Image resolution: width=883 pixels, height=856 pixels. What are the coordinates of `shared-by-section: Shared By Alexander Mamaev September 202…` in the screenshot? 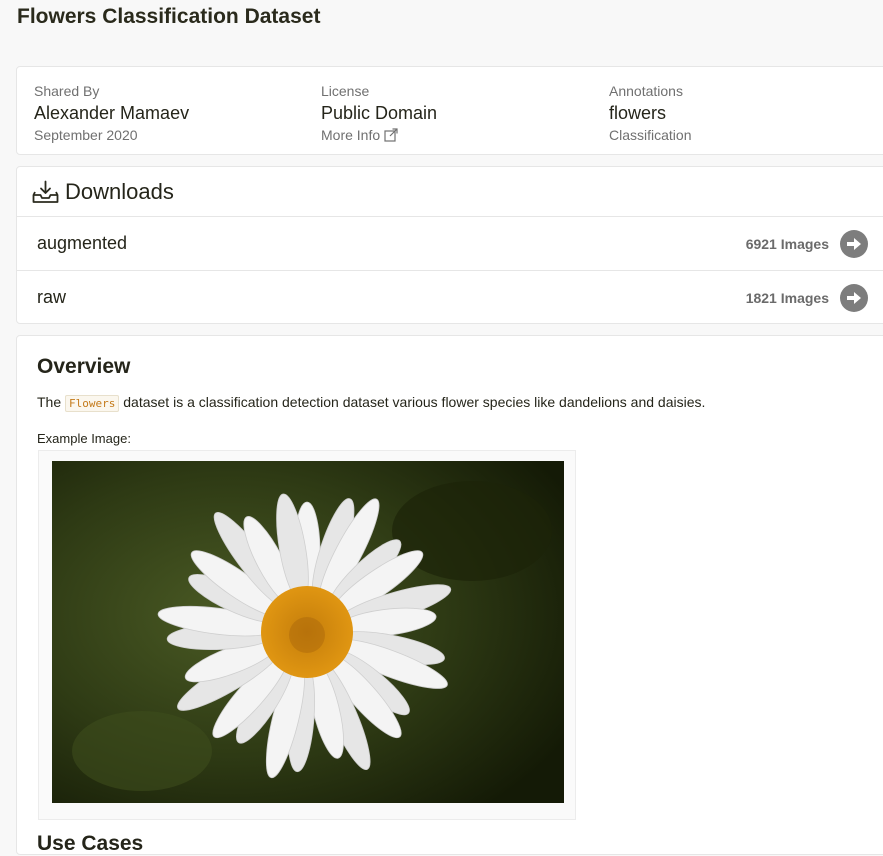 It's located at (111, 113).